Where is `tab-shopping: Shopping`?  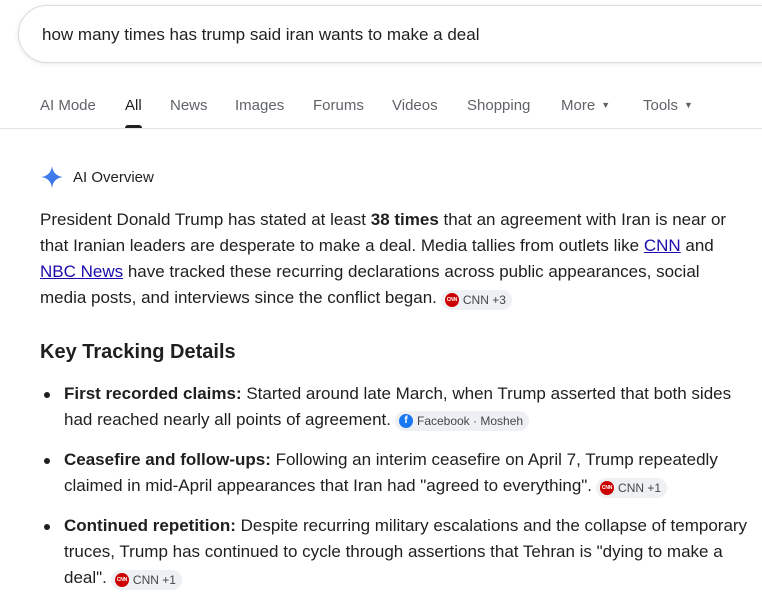
tab-shopping: Shopping is located at coordinates (498, 105).